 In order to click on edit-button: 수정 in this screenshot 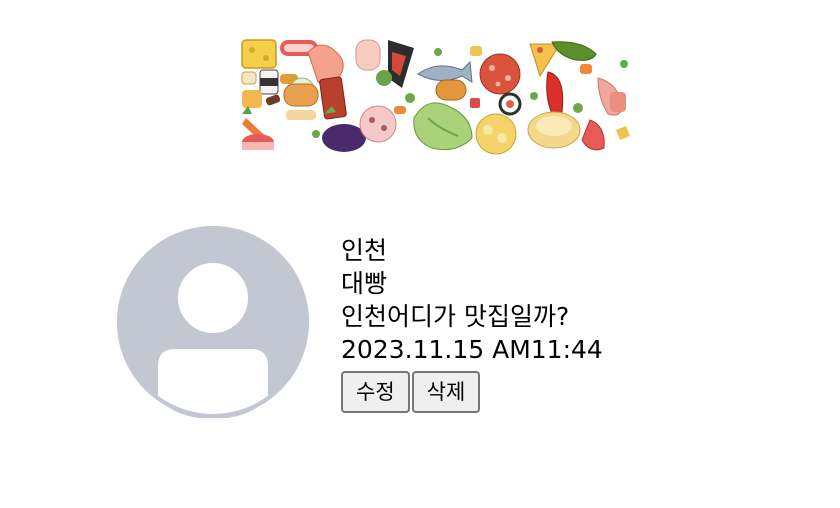, I will do `click(375, 392)`.